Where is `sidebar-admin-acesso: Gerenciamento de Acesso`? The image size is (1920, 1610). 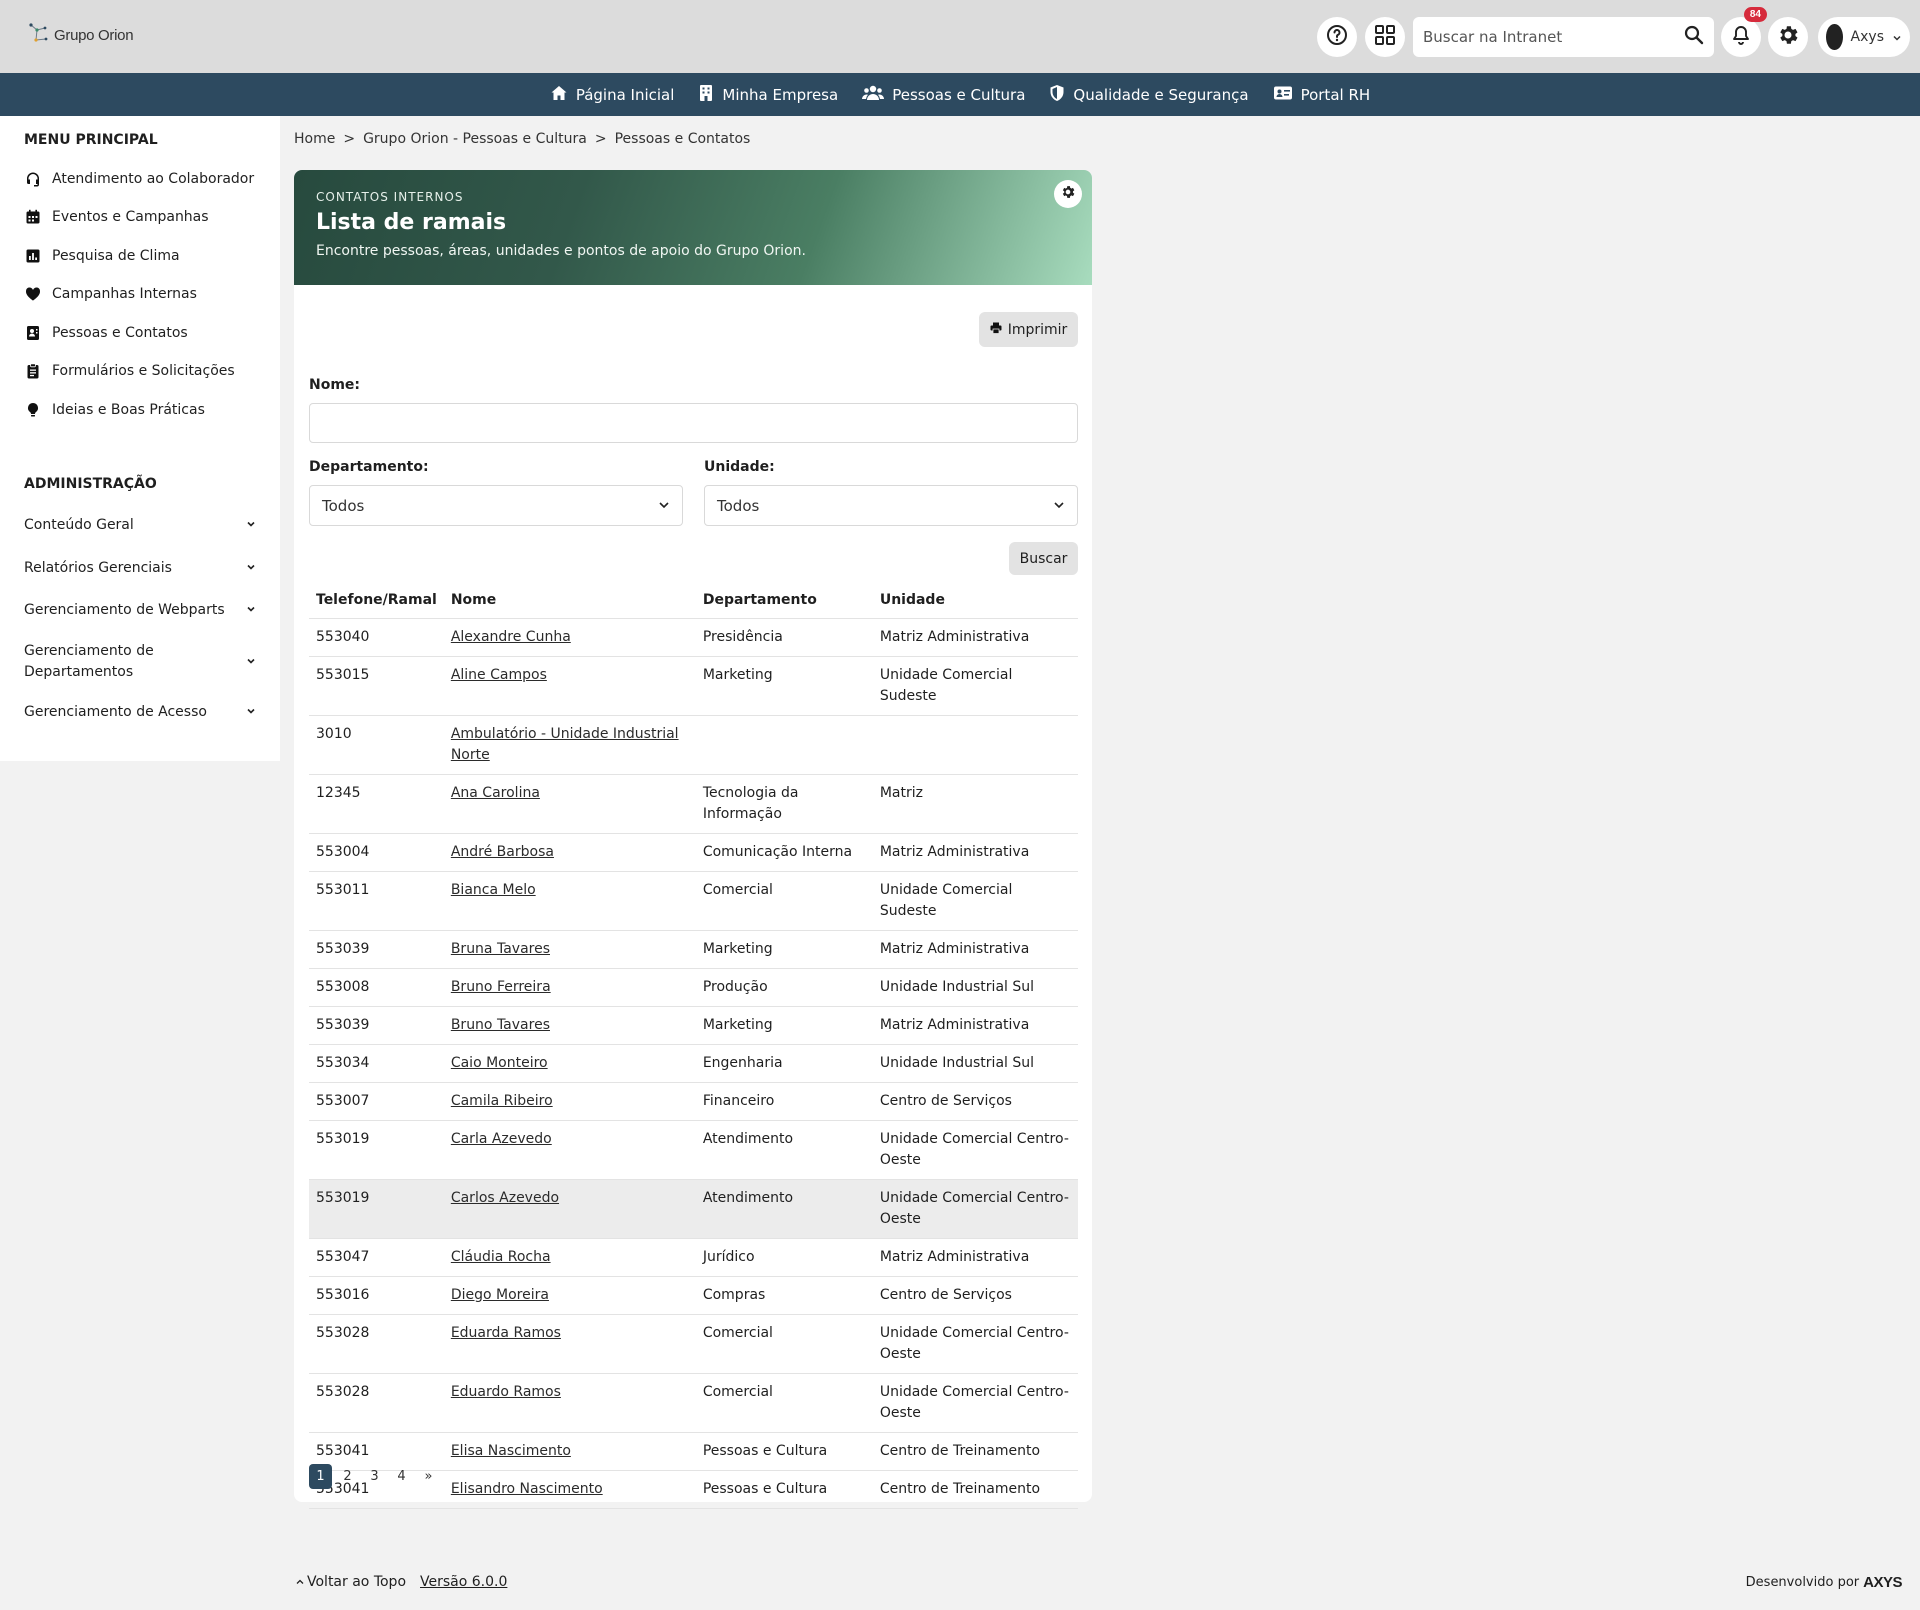 sidebar-admin-acesso: Gerenciamento de Acesso is located at coordinates (140, 712).